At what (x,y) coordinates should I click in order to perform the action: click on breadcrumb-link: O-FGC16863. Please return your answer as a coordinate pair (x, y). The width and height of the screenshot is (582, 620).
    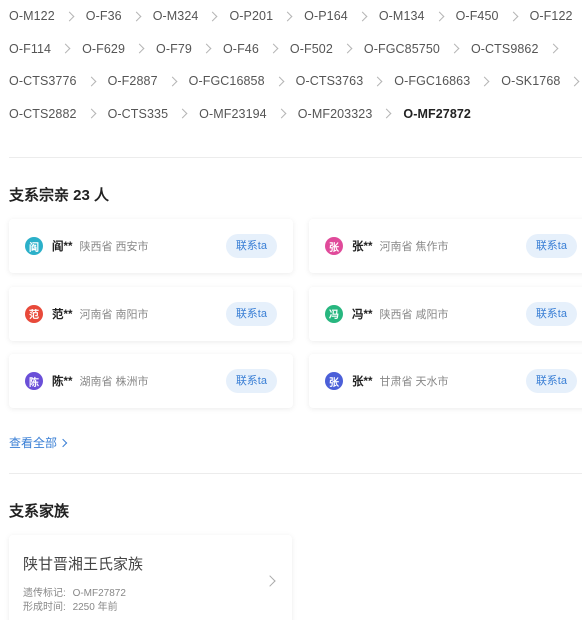
    Looking at the image, I should click on (432, 81).